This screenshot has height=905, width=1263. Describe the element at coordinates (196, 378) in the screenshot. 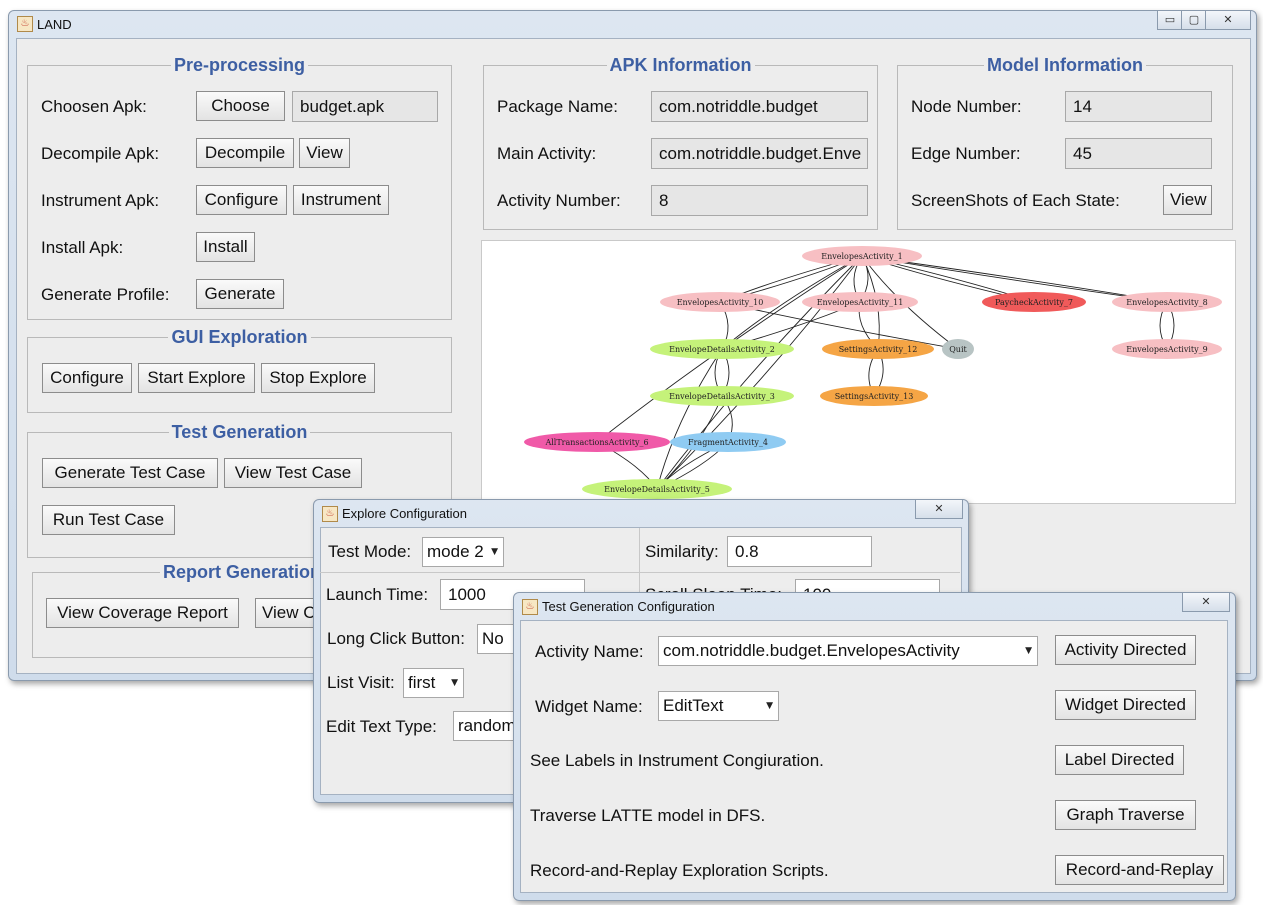

I see `start-explore-button: Start Explore` at that location.